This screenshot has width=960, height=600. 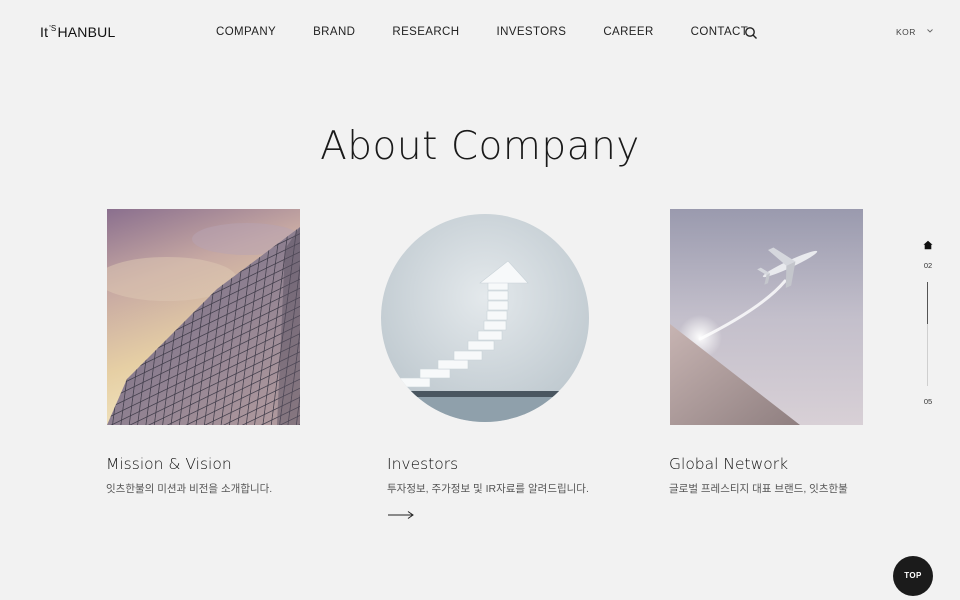 What do you see at coordinates (758, 489) in the screenshot?
I see `card-description: 글로벌 프레스티지 대표 브랜드, 잇츠한불` at bounding box center [758, 489].